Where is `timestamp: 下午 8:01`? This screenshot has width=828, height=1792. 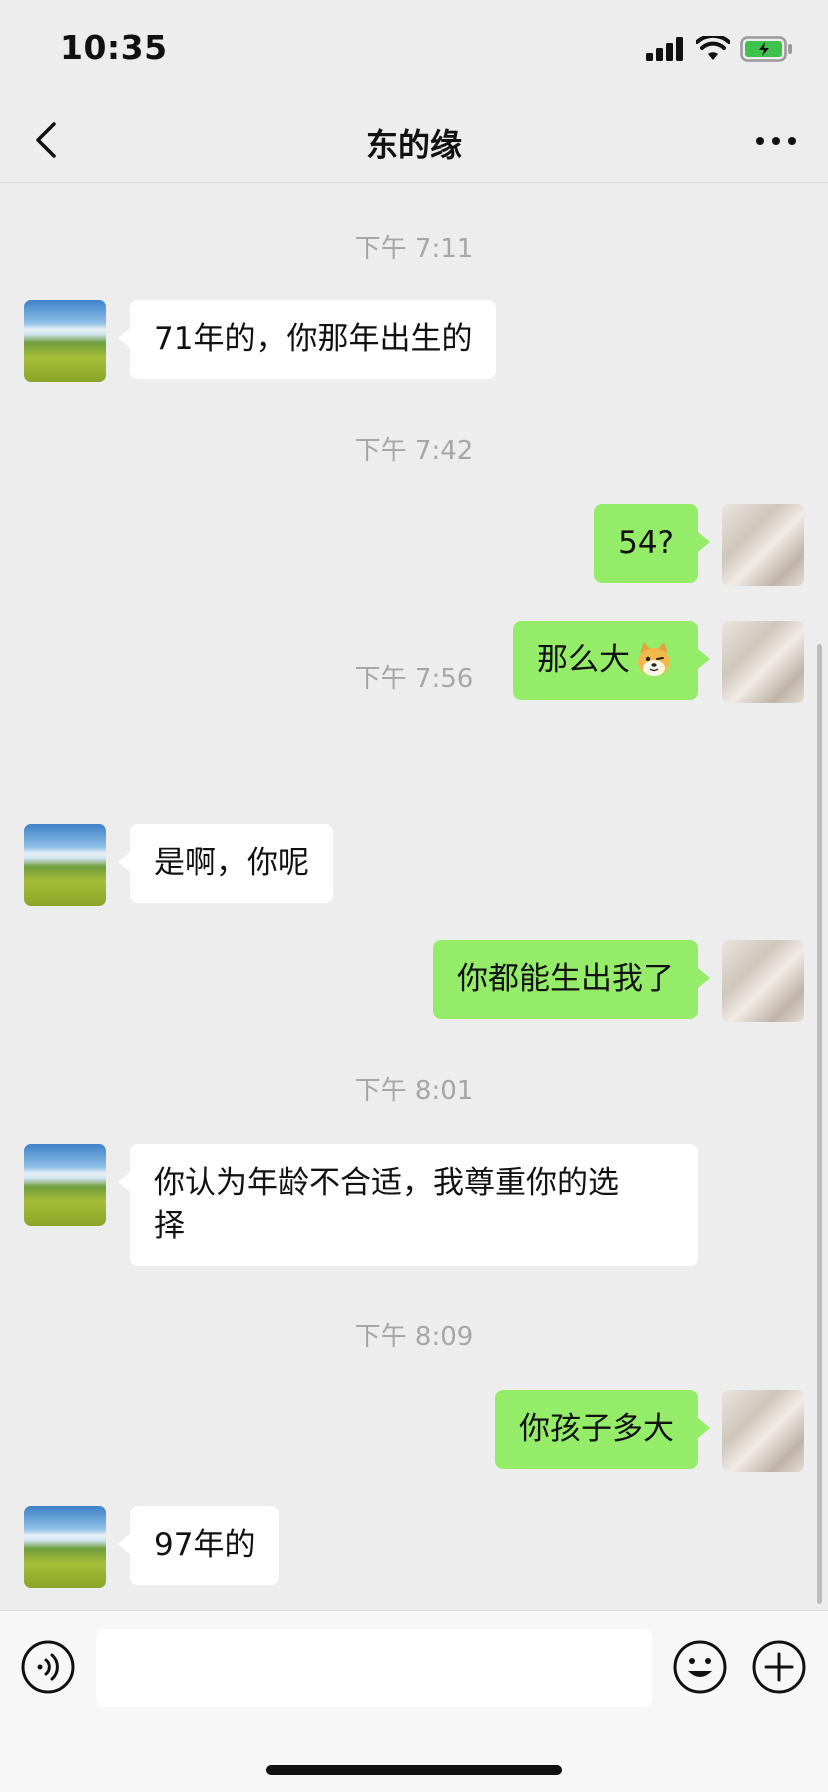
timestamp: 下午 8:01 is located at coordinates (414, 1091).